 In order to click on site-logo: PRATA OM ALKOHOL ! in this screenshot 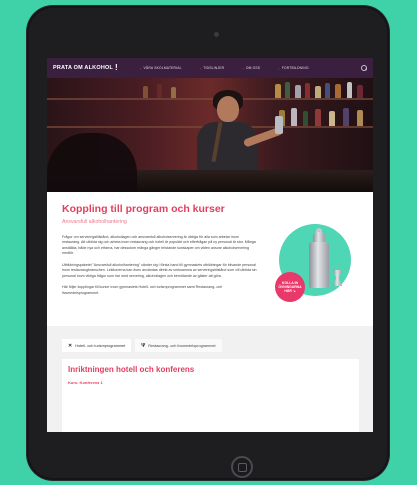, I will do `click(85, 68)`.